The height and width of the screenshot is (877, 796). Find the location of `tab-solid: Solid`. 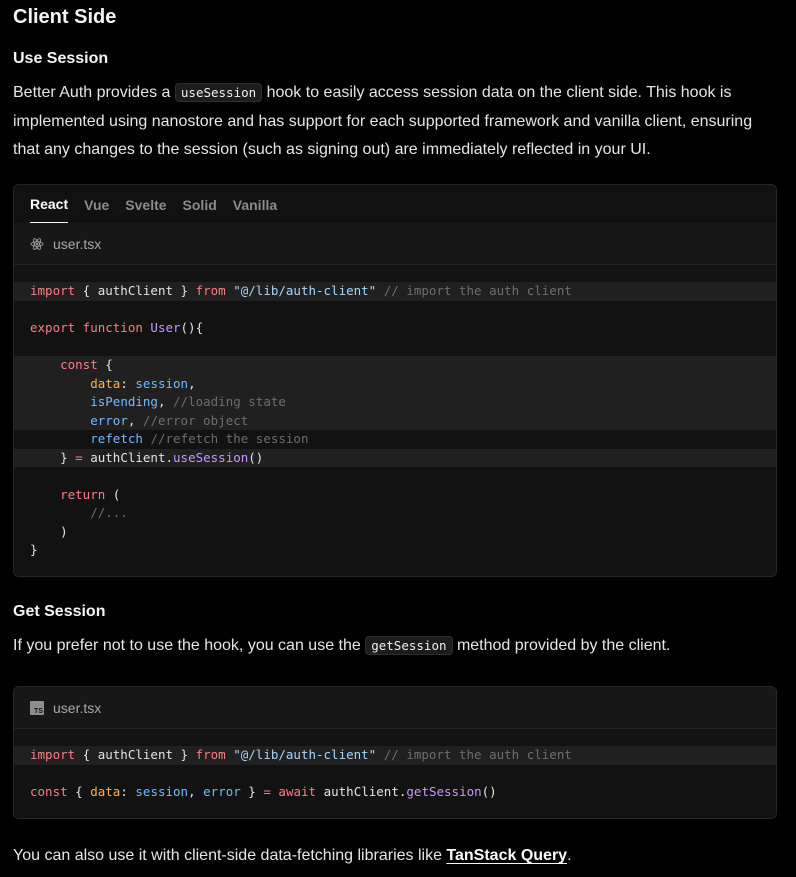

tab-solid: Solid is located at coordinates (200, 210).